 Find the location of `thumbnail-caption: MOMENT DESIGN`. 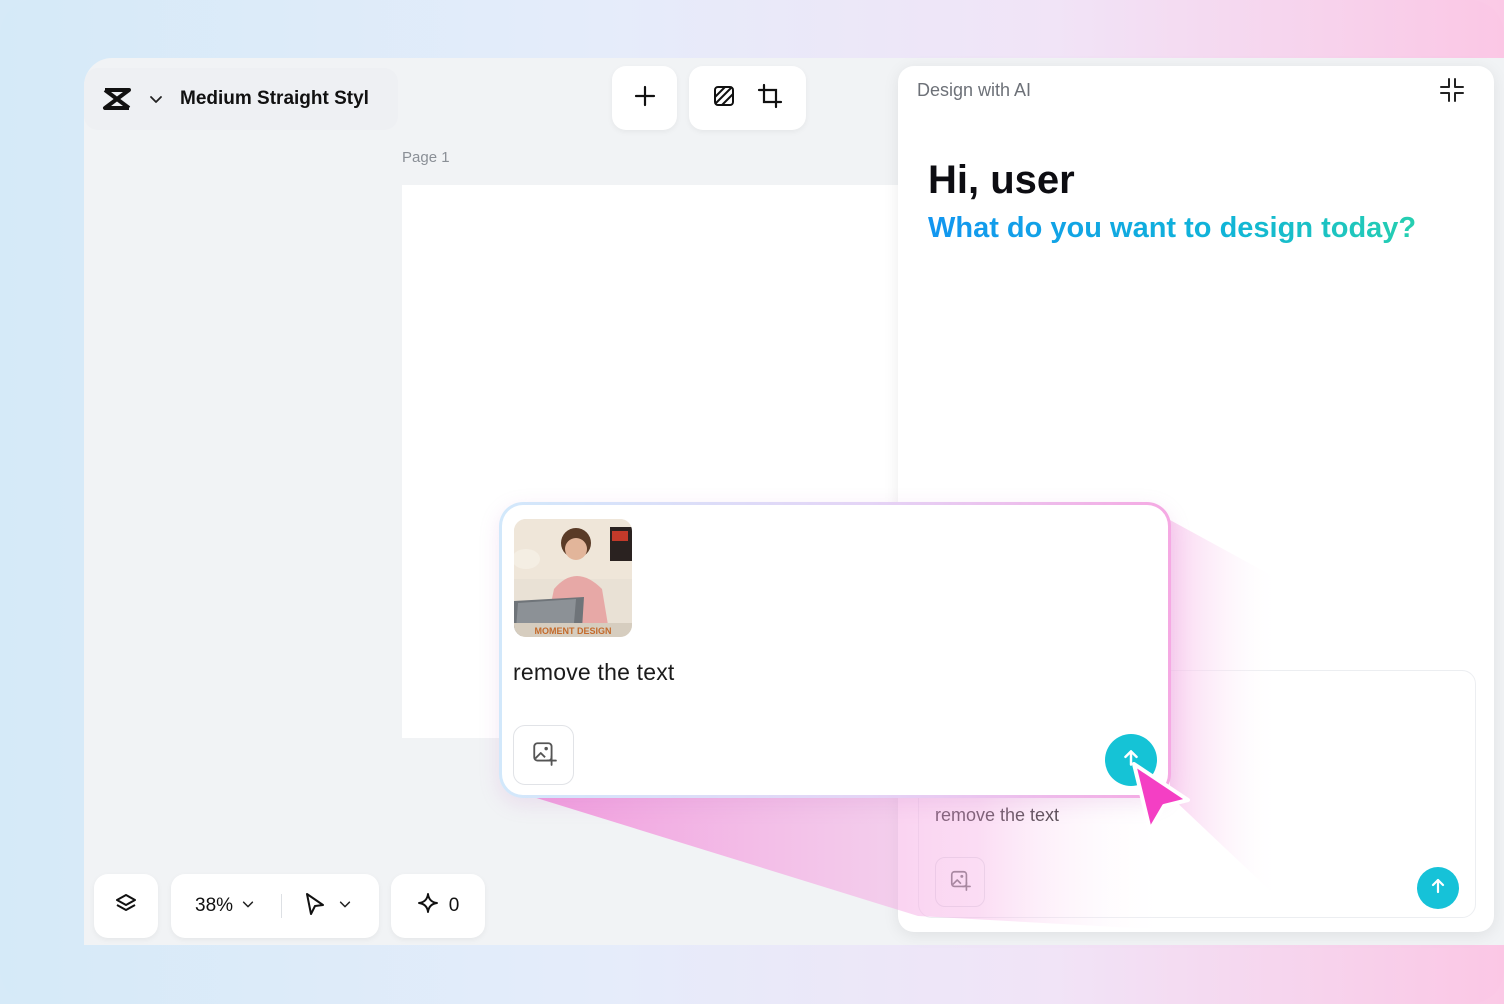

thumbnail-caption: MOMENT DESIGN is located at coordinates (572, 631).